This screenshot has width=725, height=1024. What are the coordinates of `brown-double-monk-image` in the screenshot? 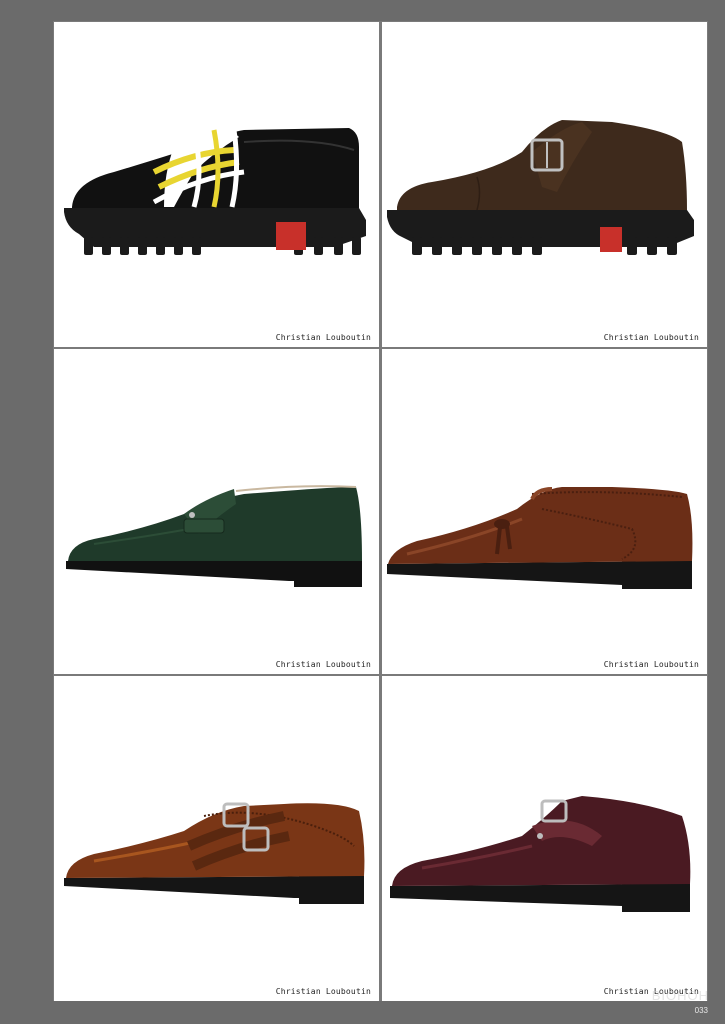 It's located at (214, 853).